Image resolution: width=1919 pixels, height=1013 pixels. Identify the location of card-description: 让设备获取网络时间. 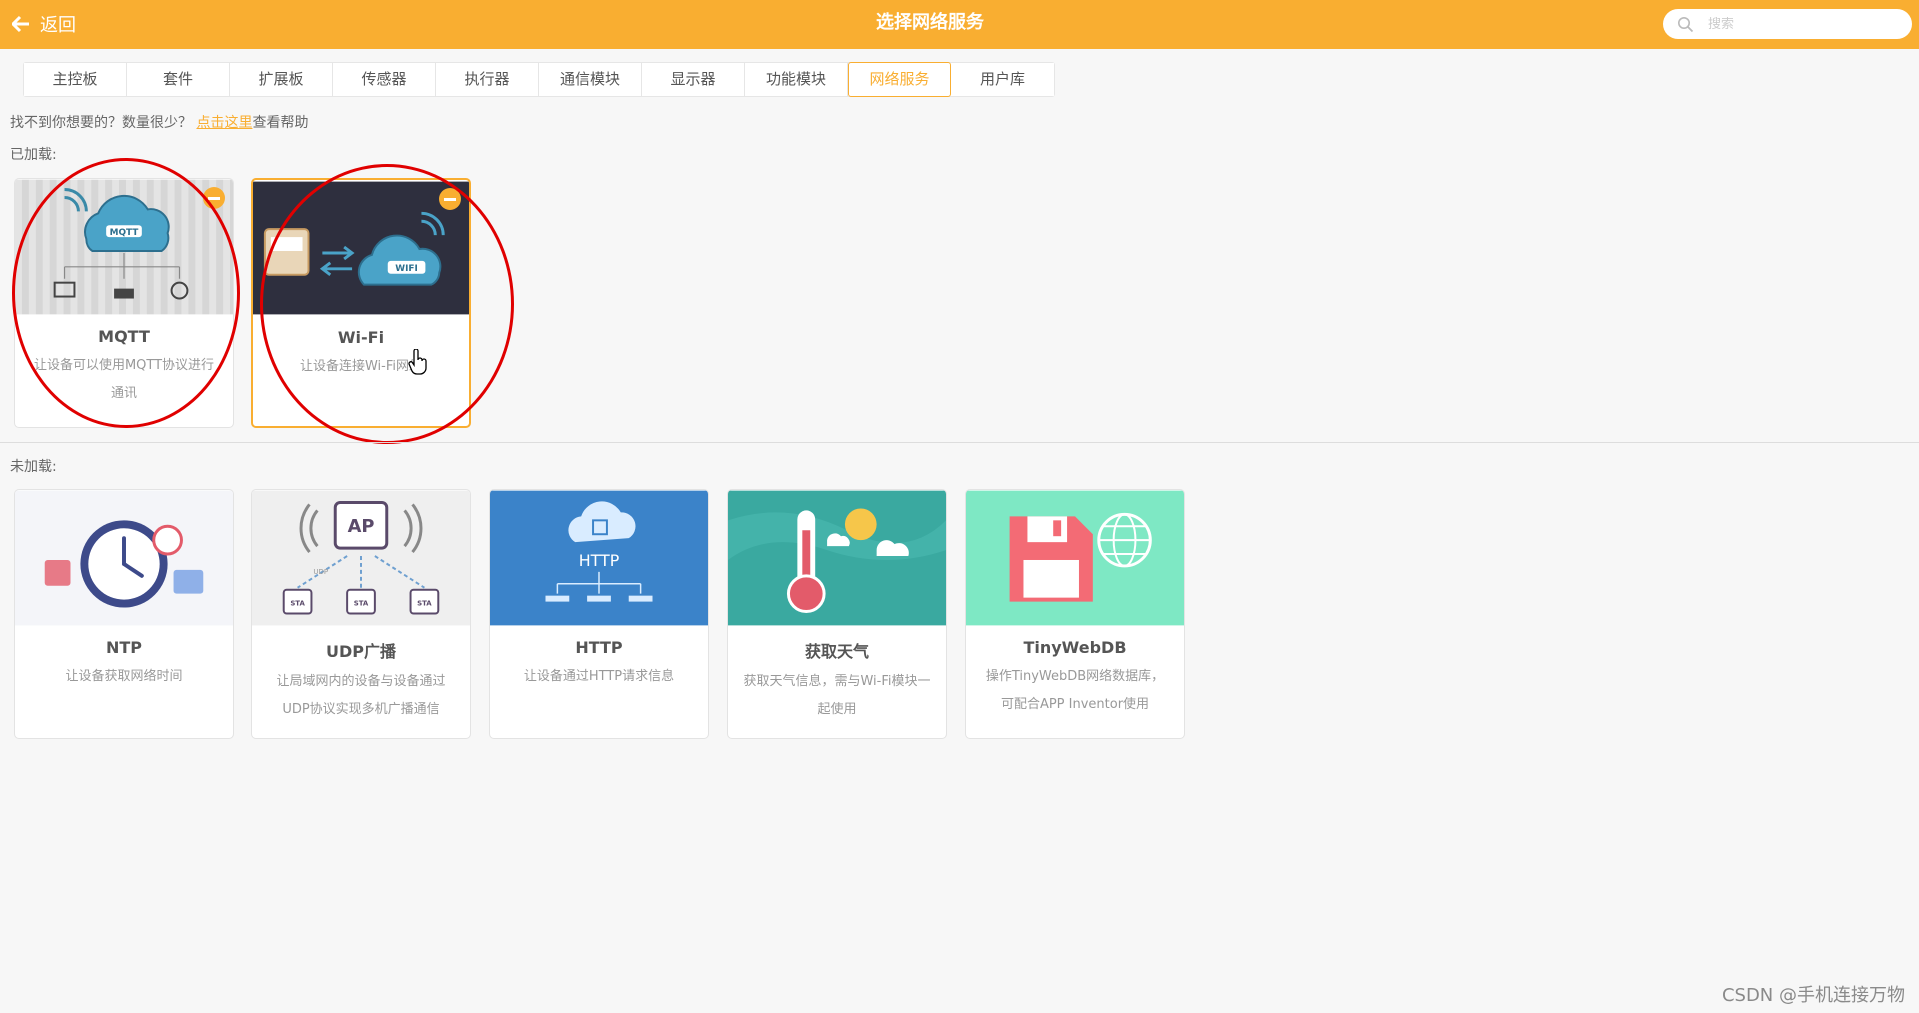
(124, 676).